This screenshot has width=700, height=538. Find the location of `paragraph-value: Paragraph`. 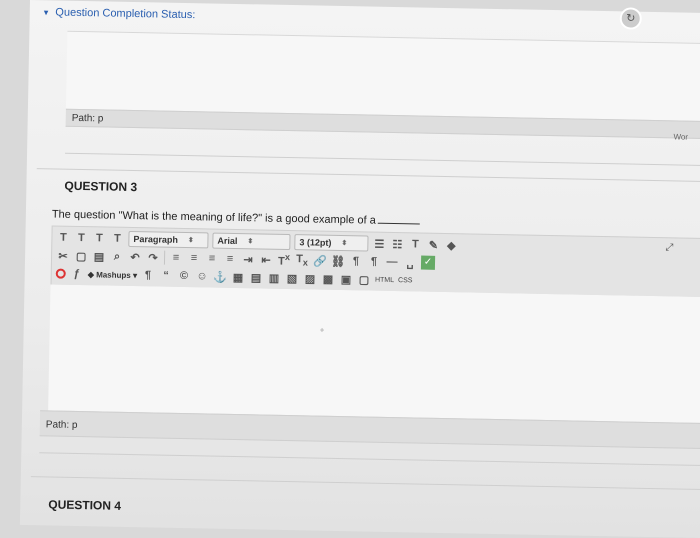

paragraph-value: Paragraph is located at coordinates (156, 239).